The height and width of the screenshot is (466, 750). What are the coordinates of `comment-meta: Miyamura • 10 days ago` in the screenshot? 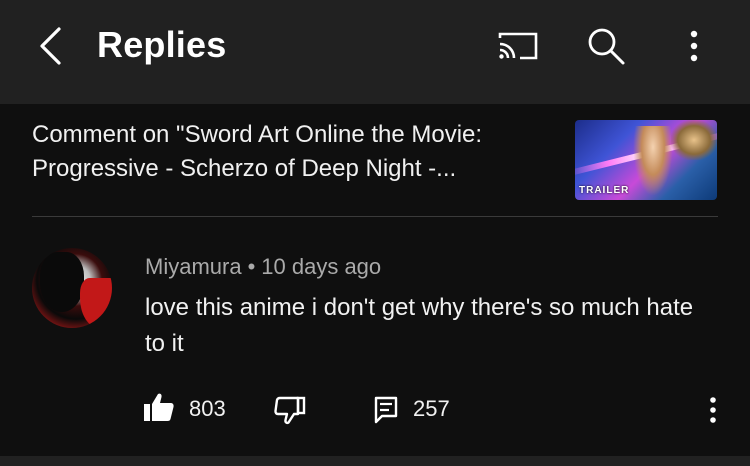 It's located at (263, 267).